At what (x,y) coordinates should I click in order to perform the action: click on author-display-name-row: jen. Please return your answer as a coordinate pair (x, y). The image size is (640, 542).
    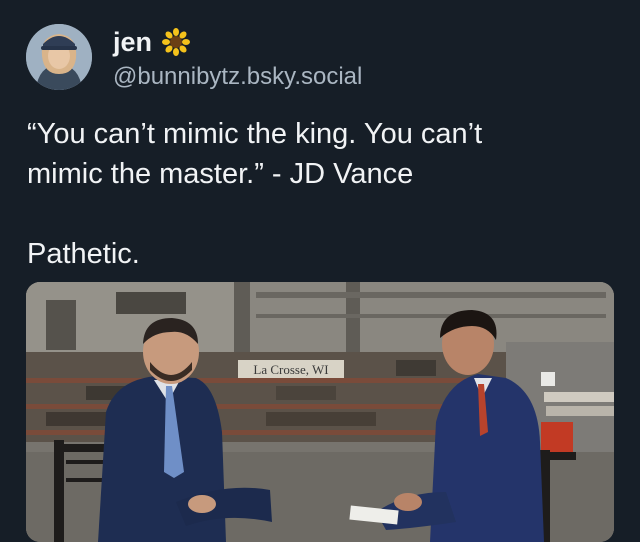
    Looking at the image, I should click on (152, 42).